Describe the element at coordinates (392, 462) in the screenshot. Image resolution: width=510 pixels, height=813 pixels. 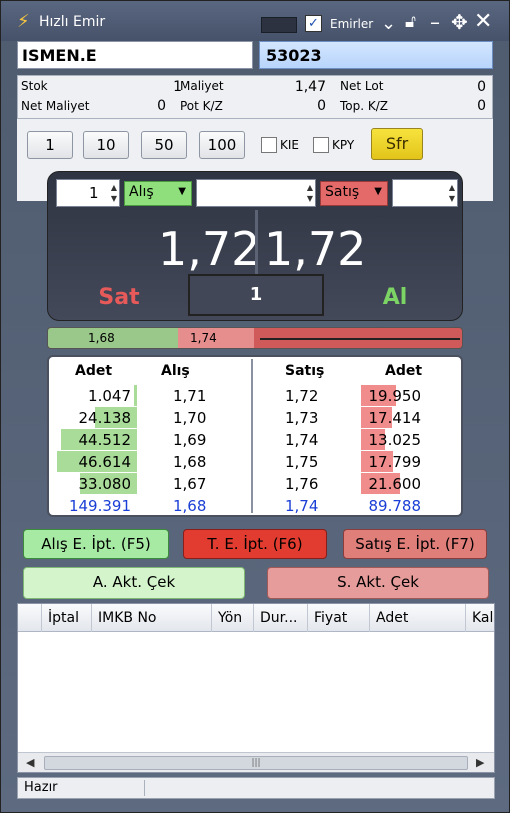
I see `book-ask-qty: 17.799` at that location.